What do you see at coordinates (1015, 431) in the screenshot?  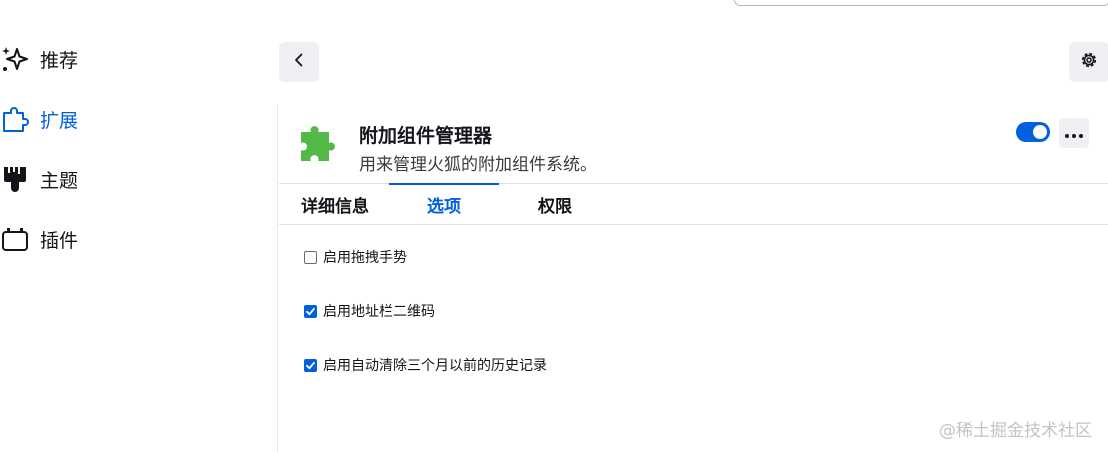 I see `watermark: @稀土掘金技术社区` at bounding box center [1015, 431].